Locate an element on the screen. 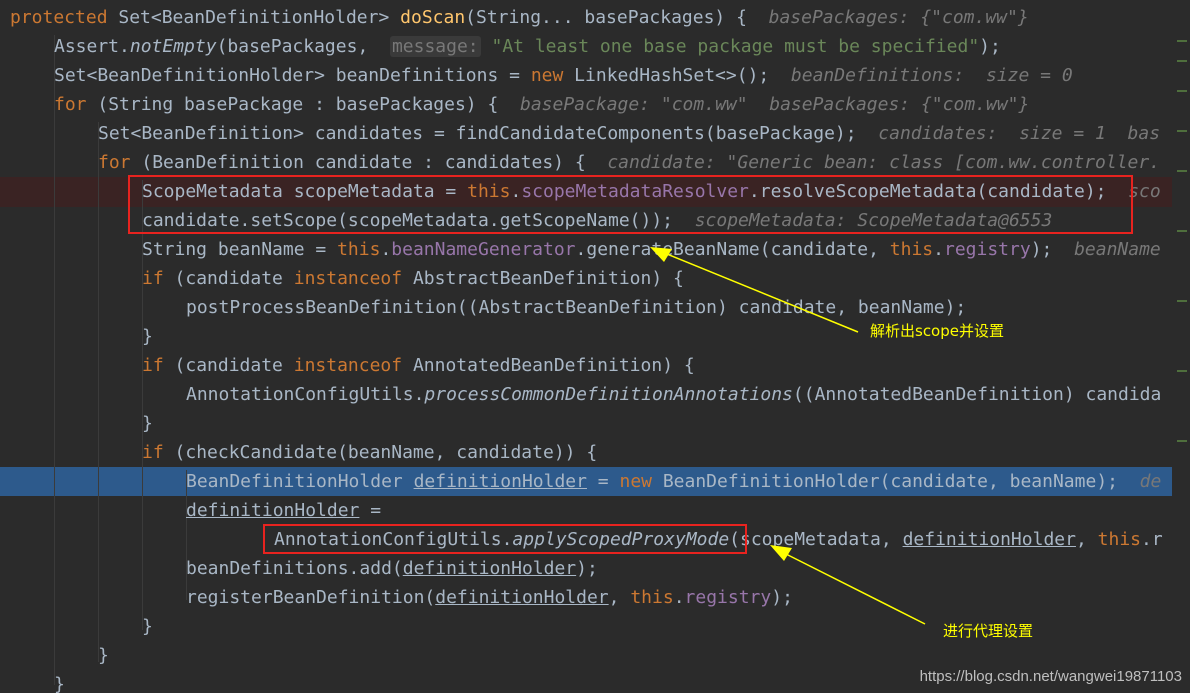 This screenshot has width=1190, height=693. scope-arrow-line is located at coordinates (760, 292).